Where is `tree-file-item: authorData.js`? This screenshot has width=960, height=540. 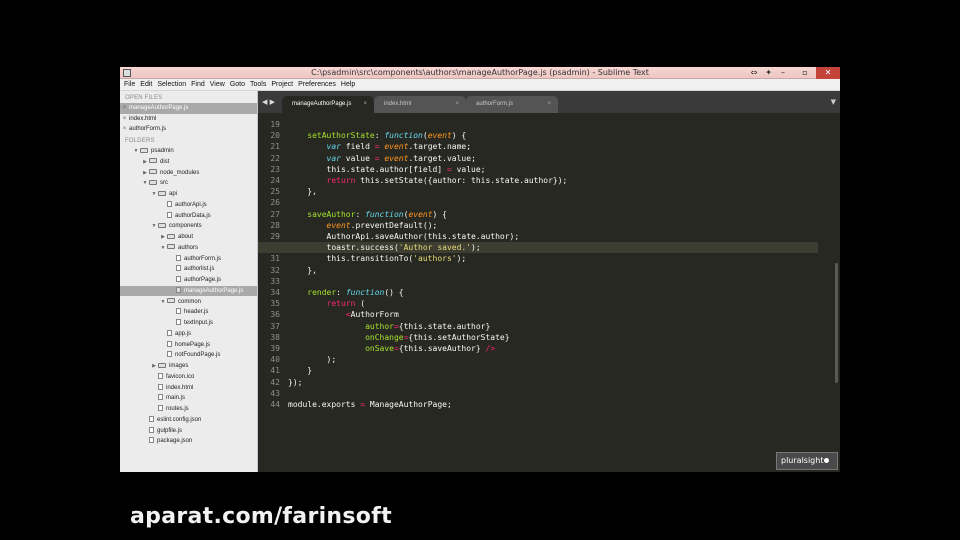 tree-file-item: authorData.js is located at coordinates (188, 216).